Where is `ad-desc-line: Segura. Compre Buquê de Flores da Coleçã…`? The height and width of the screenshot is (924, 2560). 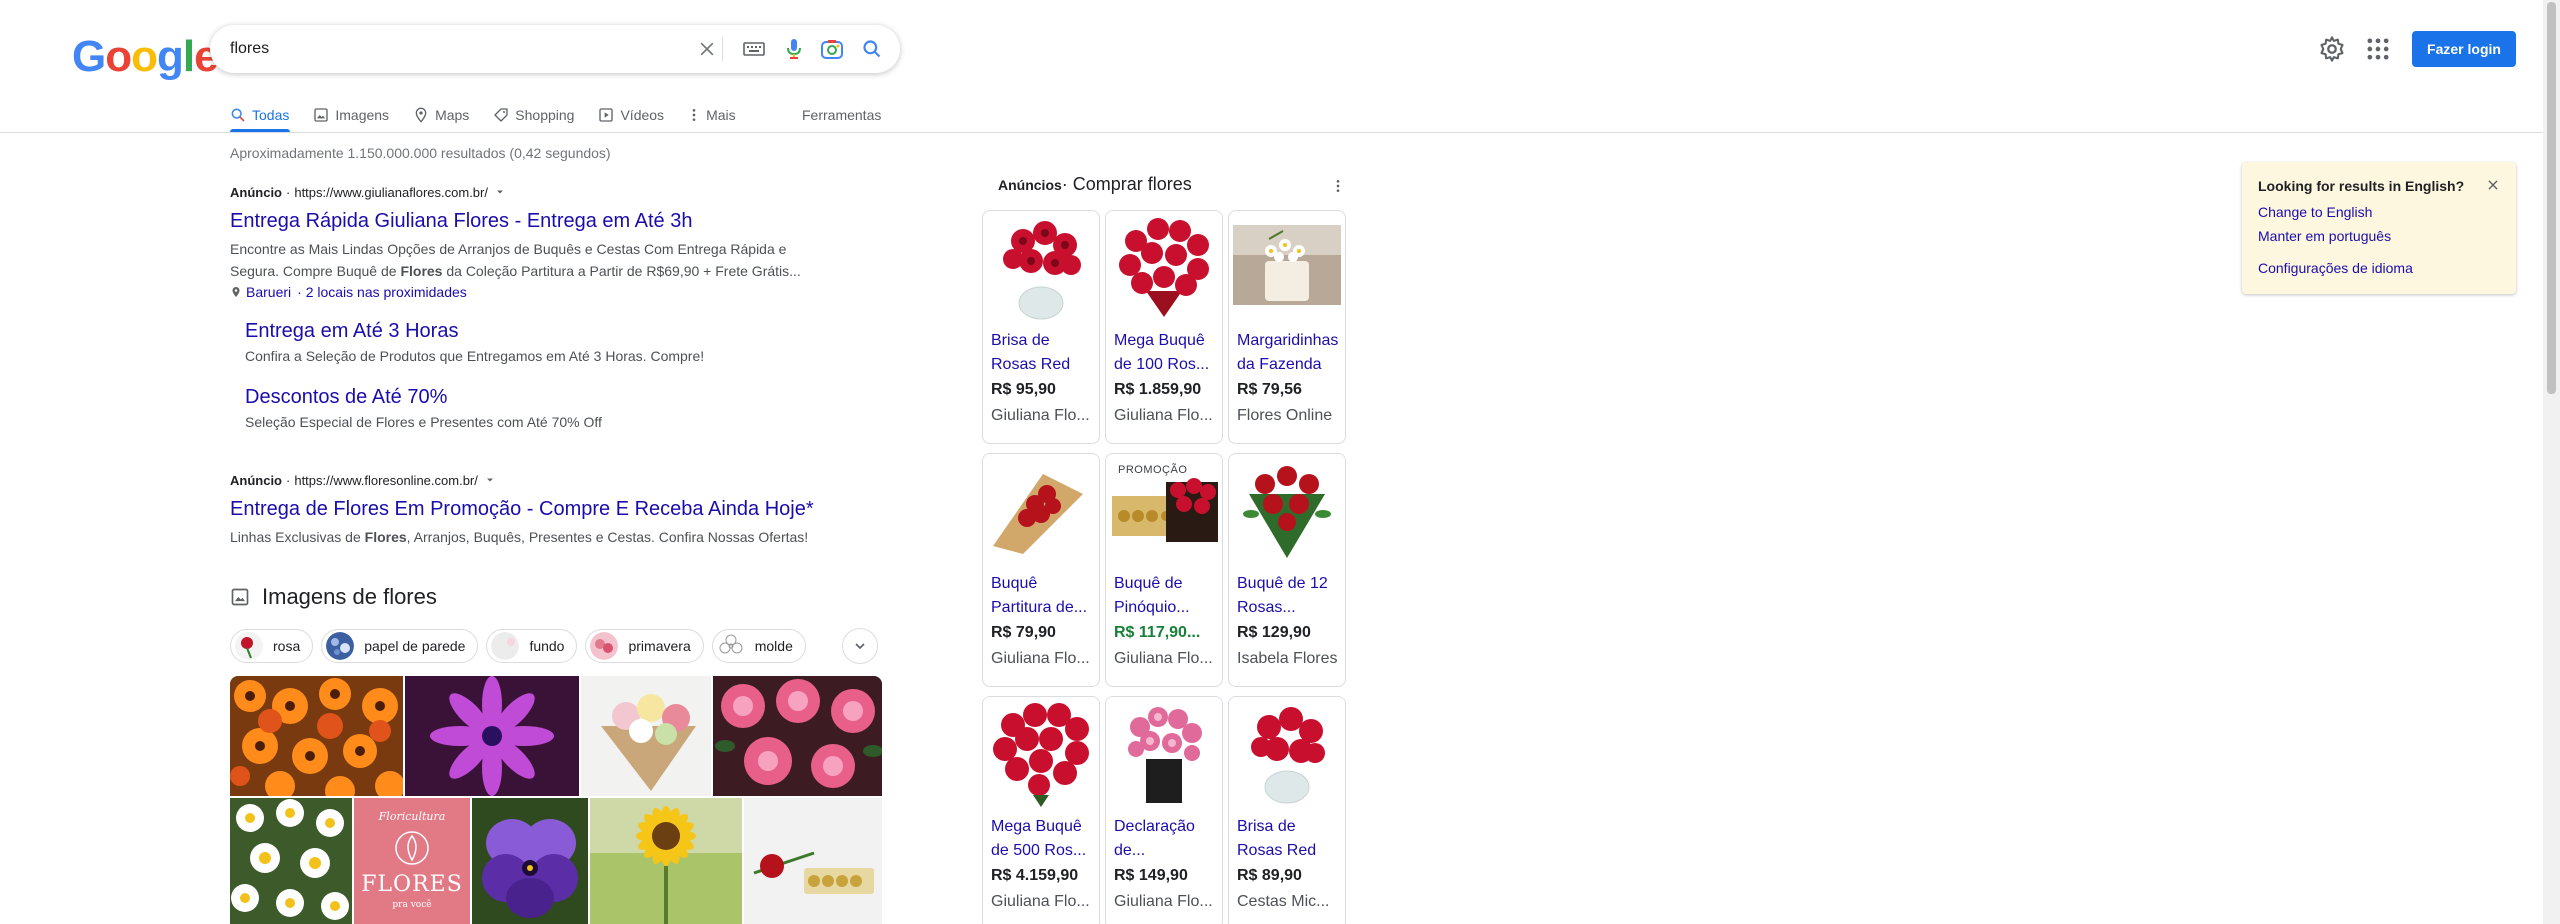 ad-desc-line: Segura. Compre Buquê de Flores da Coleçã… is located at coordinates (580, 271).